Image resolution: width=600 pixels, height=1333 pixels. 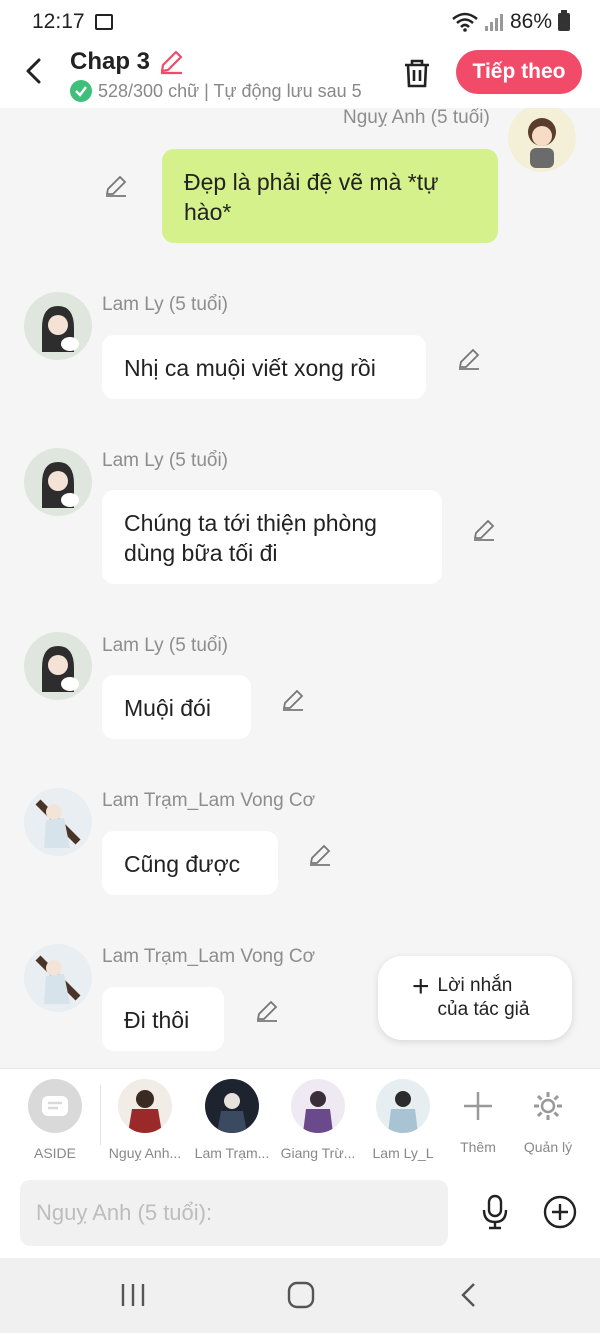 What do you see at coordinates (264, 367) in the screenshot?
I see `message-bubble: Nhị ca muội viết xong rồi` at bounding box center [264, 367].